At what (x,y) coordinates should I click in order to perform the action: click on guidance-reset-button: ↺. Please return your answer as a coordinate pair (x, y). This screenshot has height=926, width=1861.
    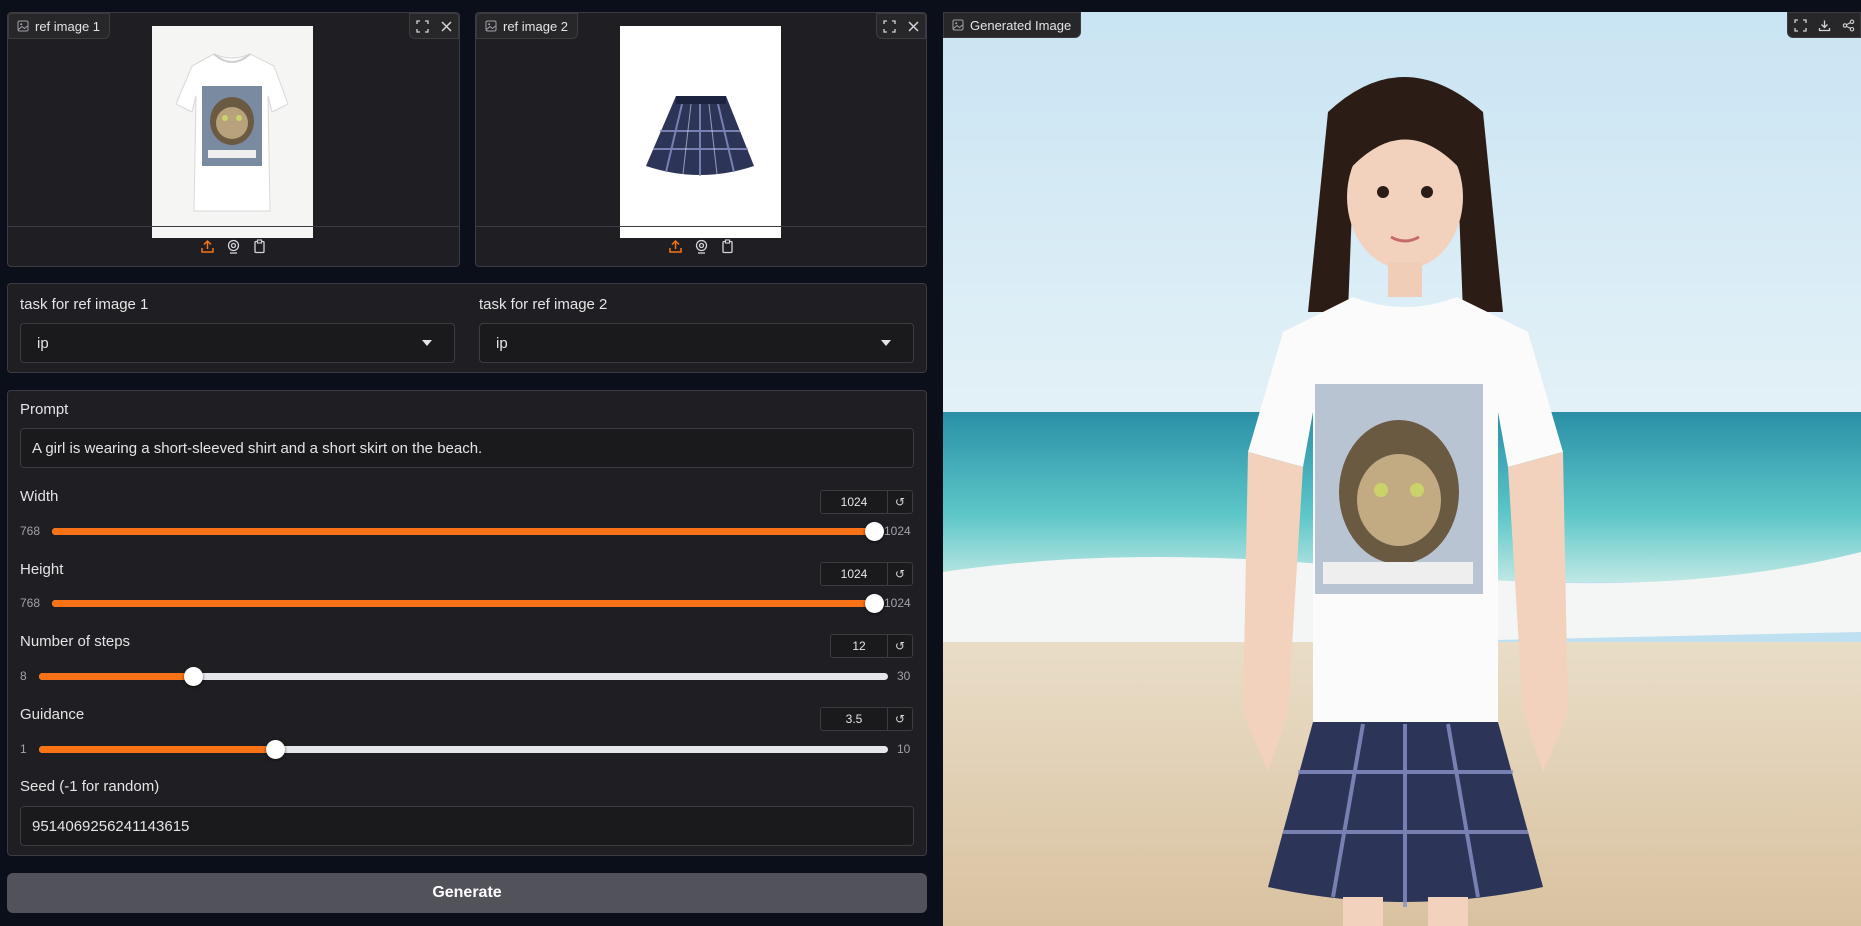
    Looking at the image, I should click on (900, 719).